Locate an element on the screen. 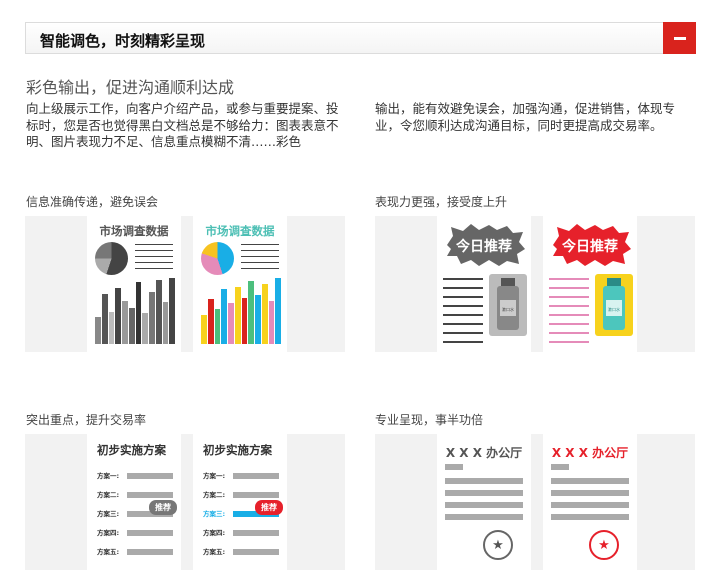 The height and width of the screenshot is (580, 713). feature-caption: 信息准确传递，避免误会 is located at coordinates (92, 202).